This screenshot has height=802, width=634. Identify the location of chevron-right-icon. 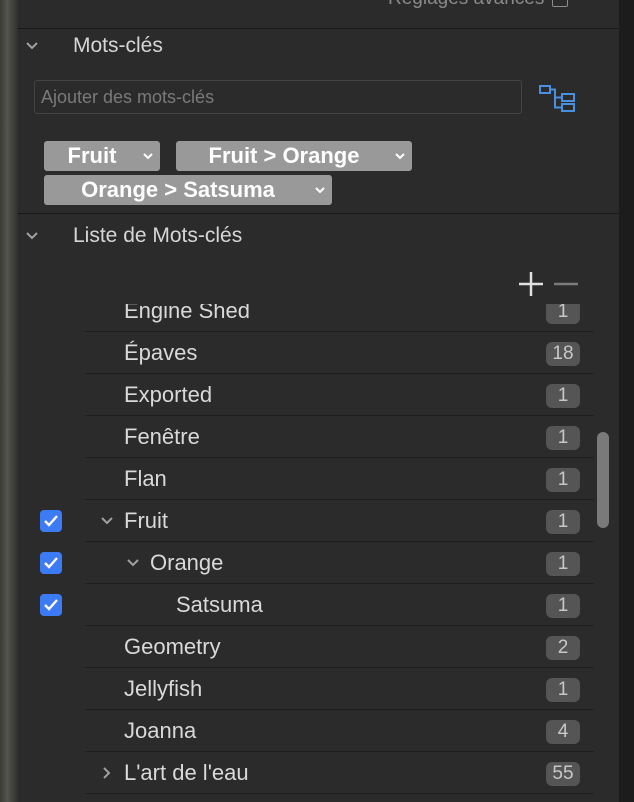
(107, 773).